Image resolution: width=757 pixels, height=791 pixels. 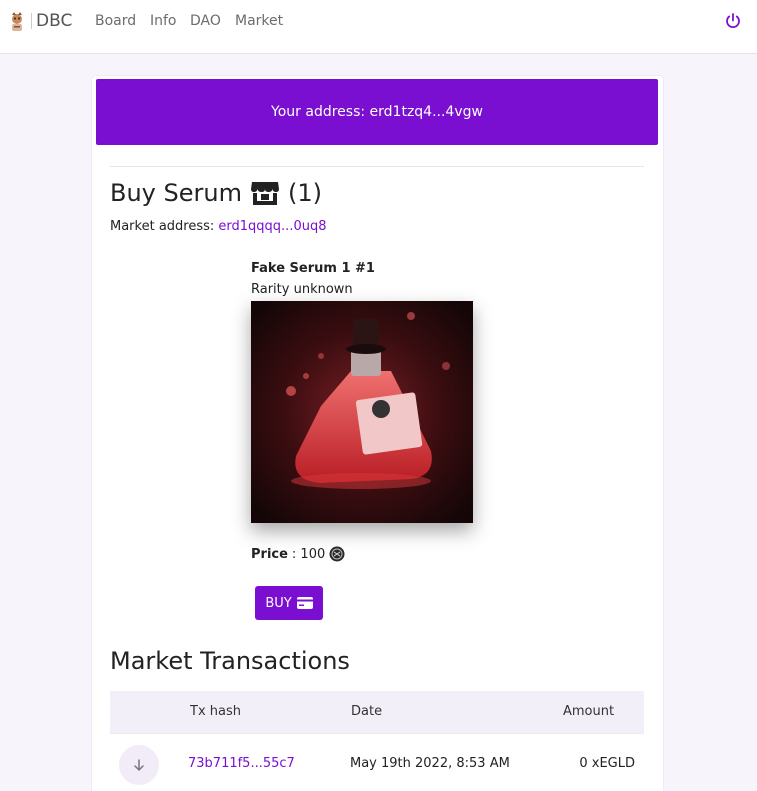 I want to click on nft-name: Fake Serum 1 #1, so click(x=313, y=268).